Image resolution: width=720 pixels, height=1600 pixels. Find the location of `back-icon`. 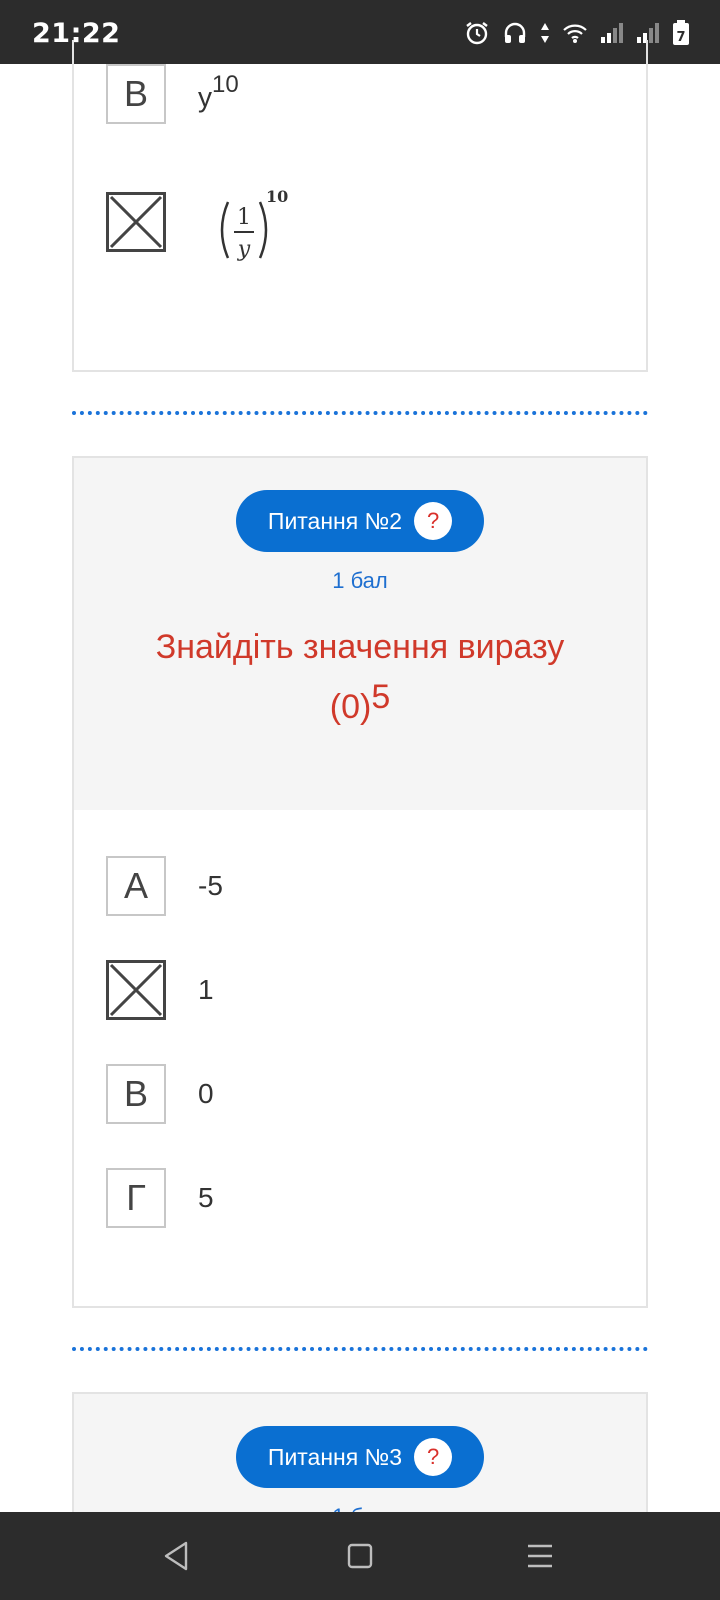

back-icon is located at coordinates (176, 1556).